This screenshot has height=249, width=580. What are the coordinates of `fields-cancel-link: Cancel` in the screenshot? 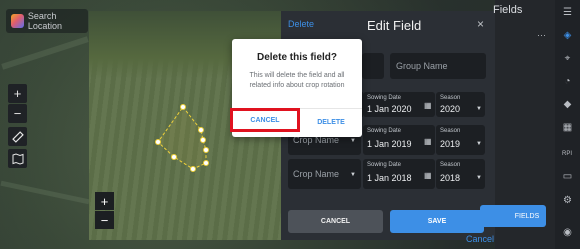 It's located at (480, 239).